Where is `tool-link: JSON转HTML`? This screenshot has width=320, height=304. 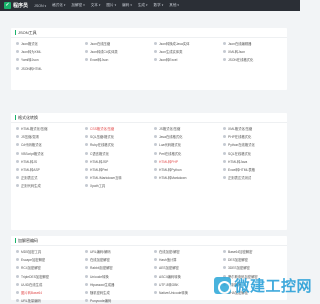
tool-link: JSON转HTML is located at coordinates (29, 68).